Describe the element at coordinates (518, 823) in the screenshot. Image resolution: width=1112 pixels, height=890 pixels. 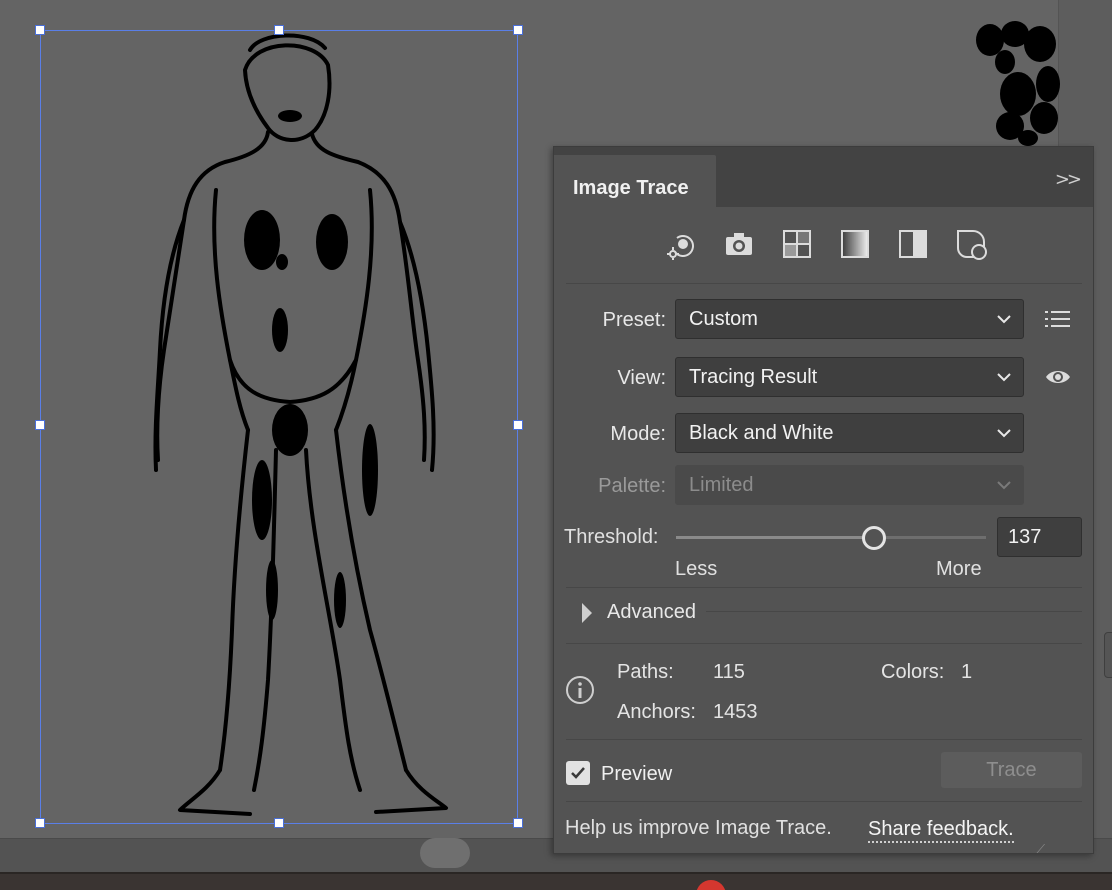
I see `resize-handle-bottom-right` at that location.